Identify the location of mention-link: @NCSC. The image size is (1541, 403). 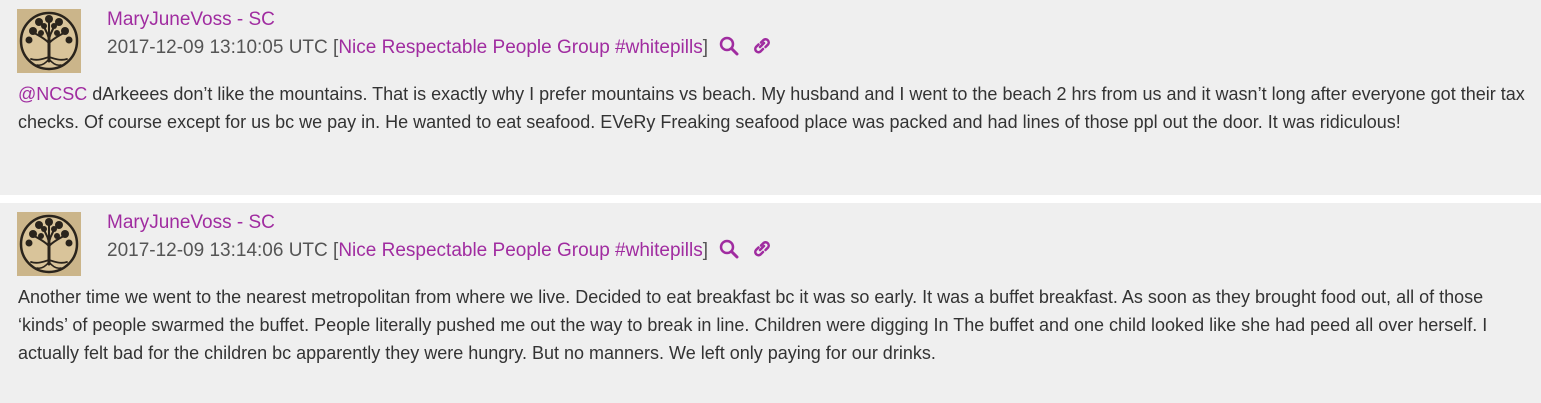
(52, 94).